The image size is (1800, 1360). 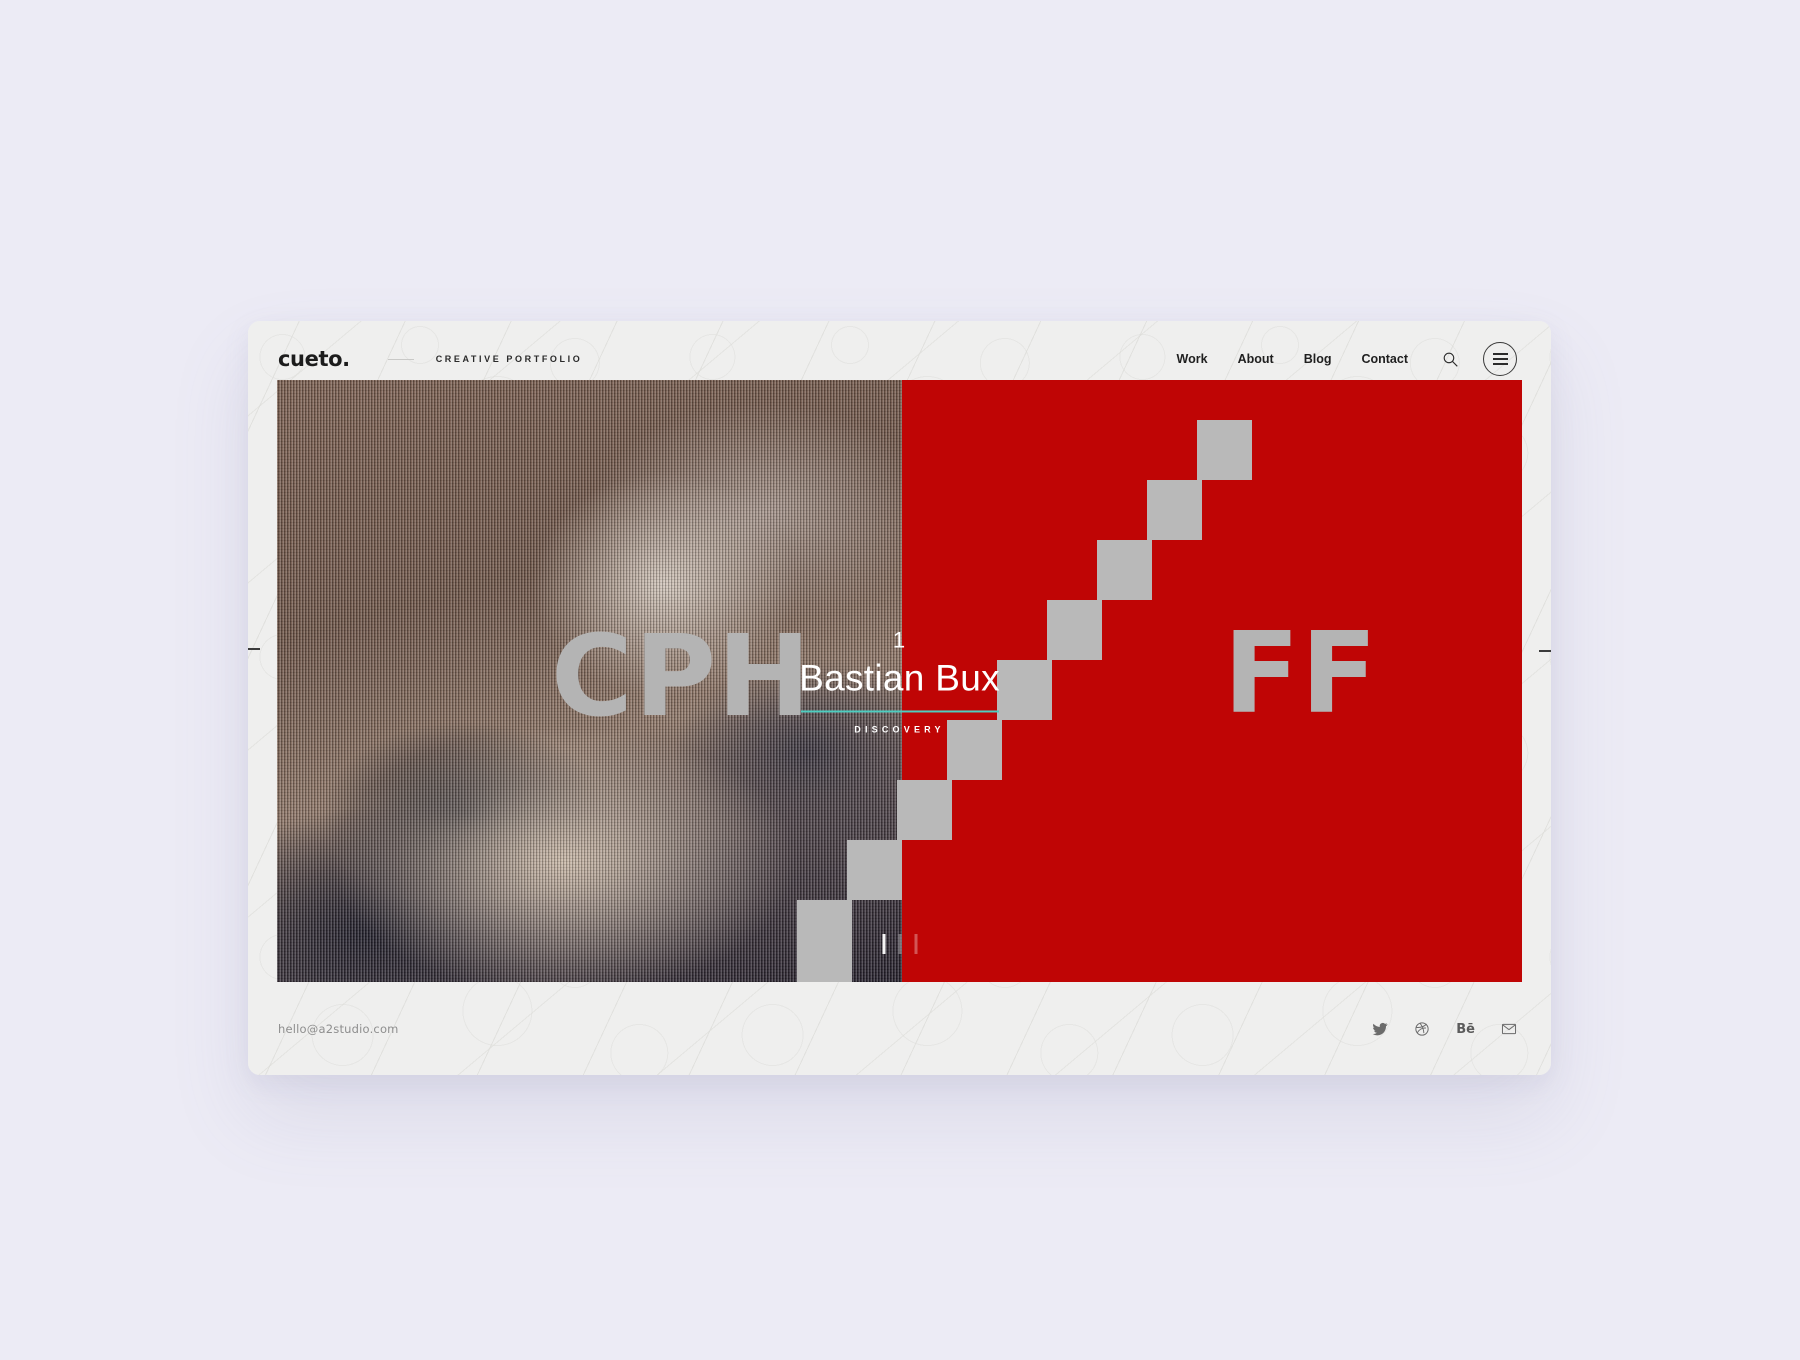 What do you see at coordinates (430, 359) in the screenshot?
I see `brand: cueto. CREATIVE PORTFOLIO` at bounding box center [430, 359].